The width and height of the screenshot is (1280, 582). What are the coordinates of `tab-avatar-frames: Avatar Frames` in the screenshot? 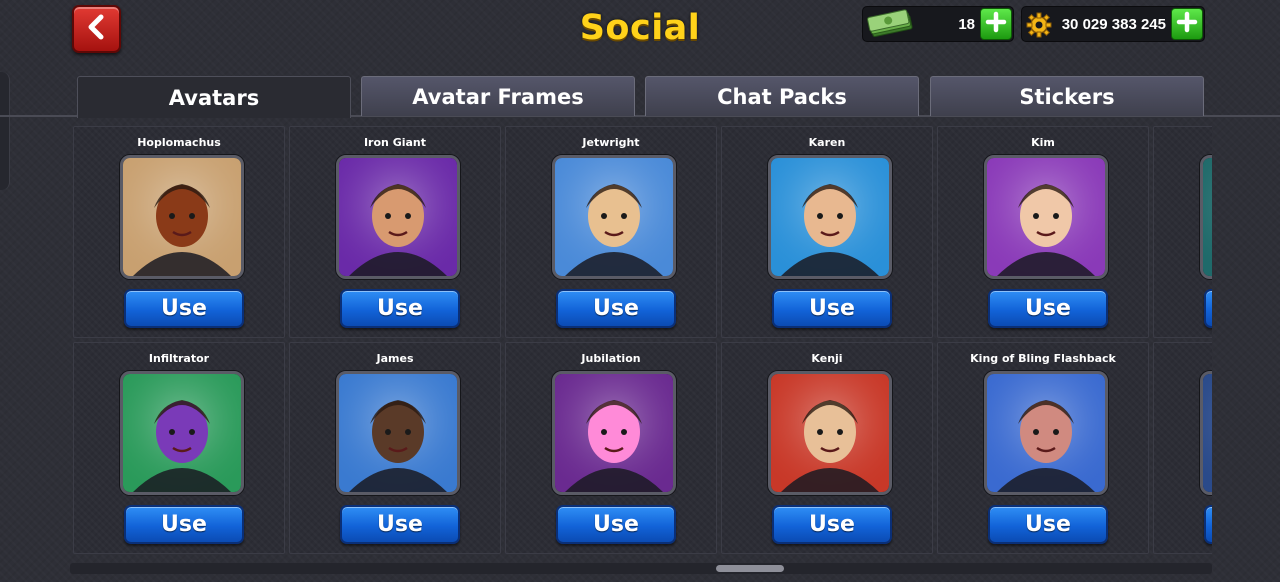 It's located at (498, 96).